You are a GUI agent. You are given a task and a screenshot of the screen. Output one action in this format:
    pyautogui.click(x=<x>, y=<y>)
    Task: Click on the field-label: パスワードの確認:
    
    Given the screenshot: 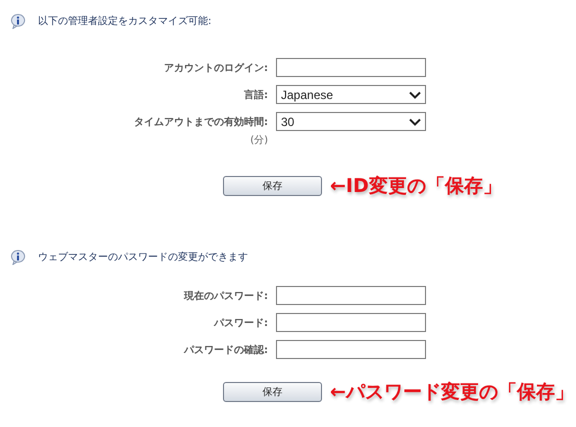 What is the action you would take?
    pyautogui.click(x=226, y=350)
    